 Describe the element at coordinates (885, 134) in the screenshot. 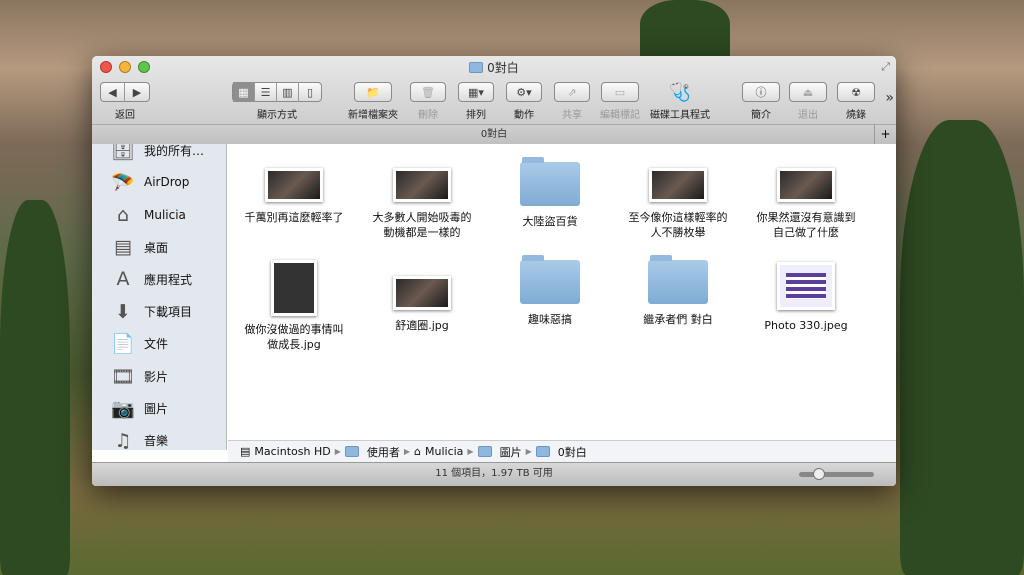

I see `new-tab-button: +` at that location.